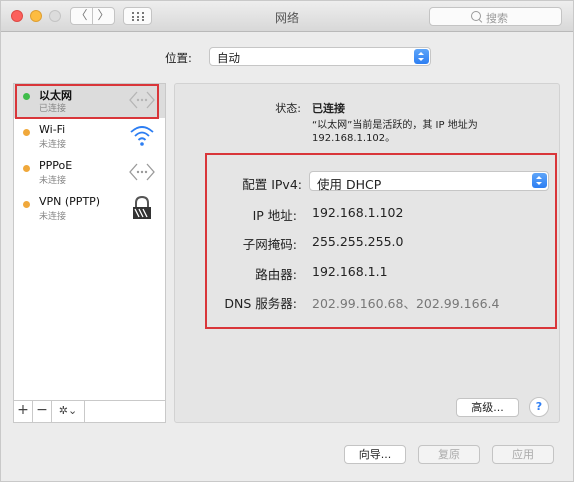 The height and width of the screenshot is (482, 574). What do you see at coordinates (52, 129) in the screenshot?
I see `service-name: Wi-Fi` at bounding box center [52, 129].